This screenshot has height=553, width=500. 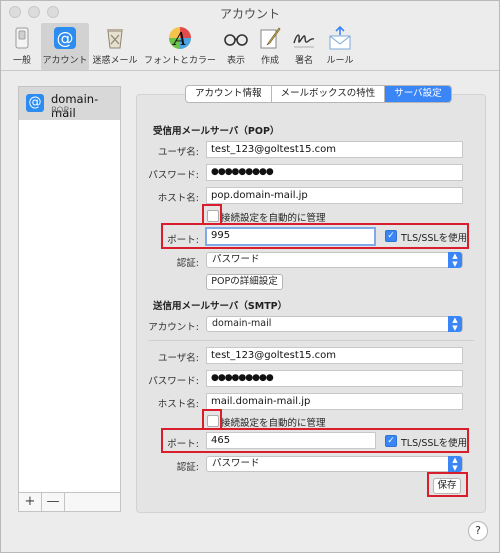 What do you see at coordinates (236, 40) in the screenshot?
I see `glasses-icon` at bounding box center [236, 40].